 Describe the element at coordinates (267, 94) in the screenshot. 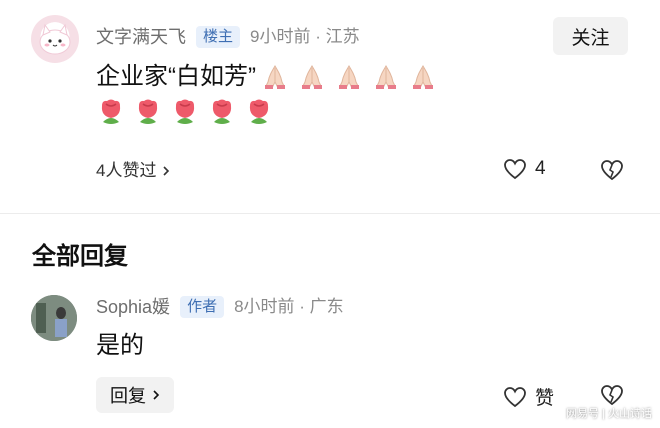

I see `comment-body: 企业家“白如芳”` at that location.